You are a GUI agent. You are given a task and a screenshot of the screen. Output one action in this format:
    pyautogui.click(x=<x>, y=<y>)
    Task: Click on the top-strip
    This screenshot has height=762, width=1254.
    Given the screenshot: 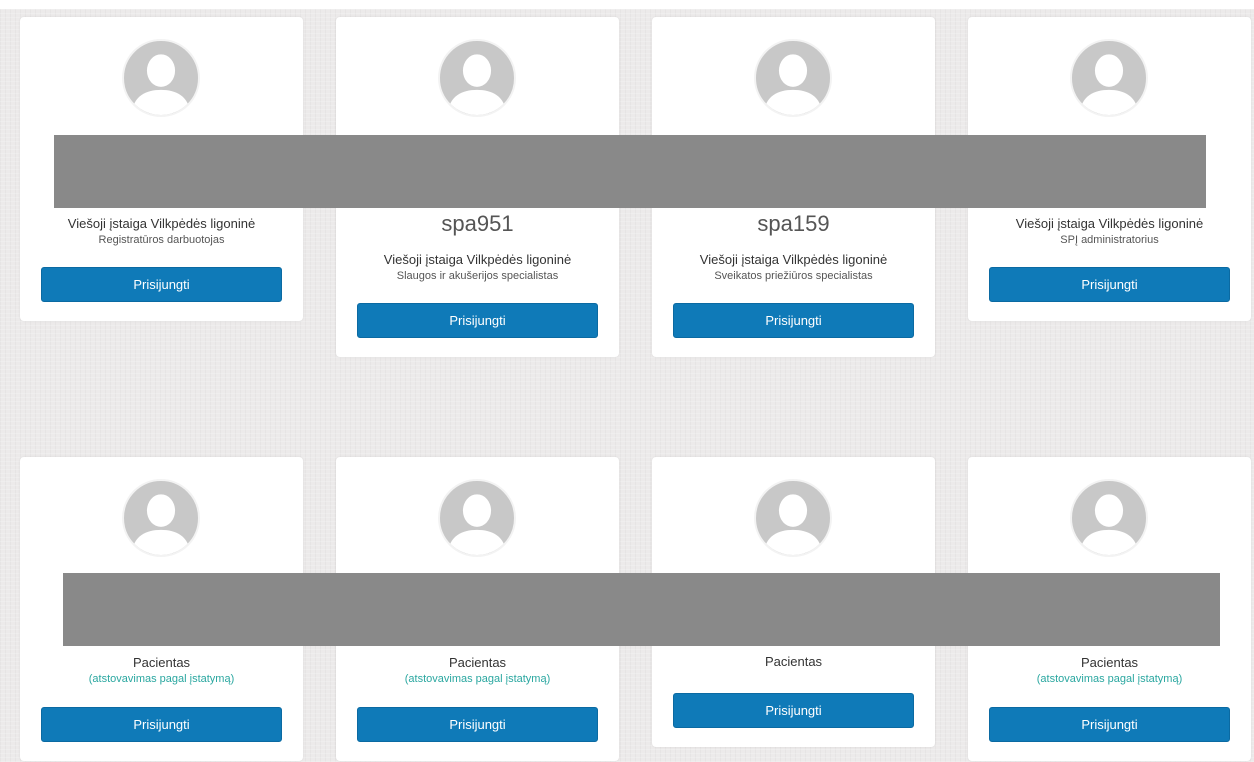 What is the action you would take?
    pyautogui.click(x=627, y=4)
    